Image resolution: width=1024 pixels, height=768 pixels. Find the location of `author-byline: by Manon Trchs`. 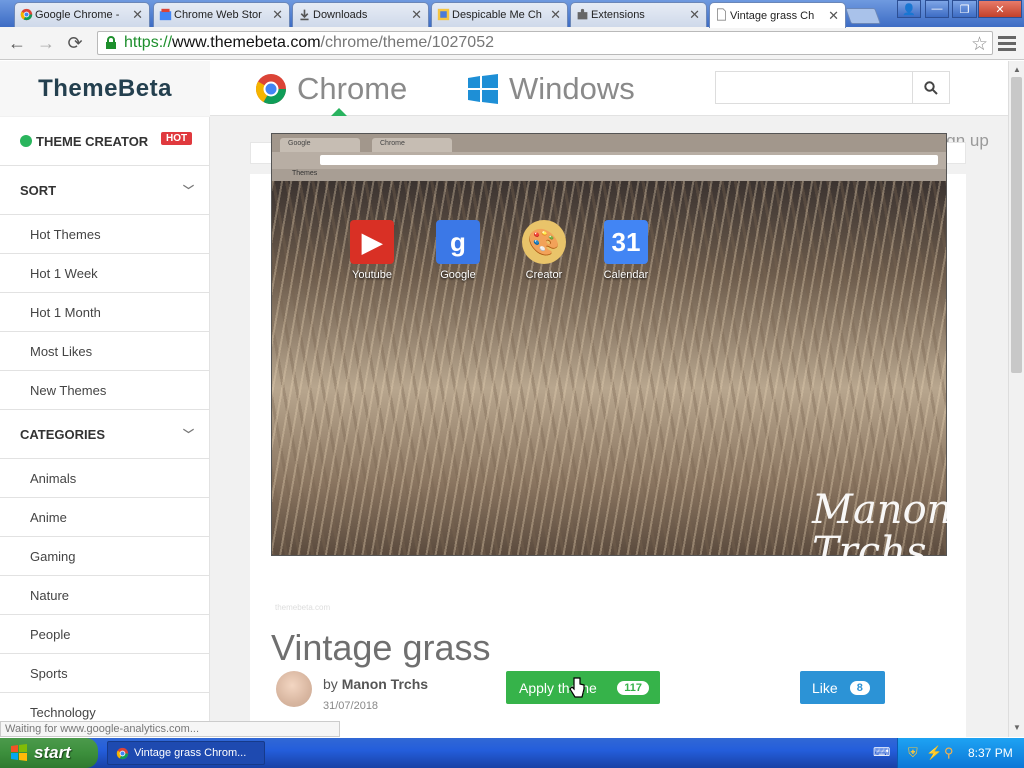

author-byline: by Manon Trchs is located at coordinates (375, 684).